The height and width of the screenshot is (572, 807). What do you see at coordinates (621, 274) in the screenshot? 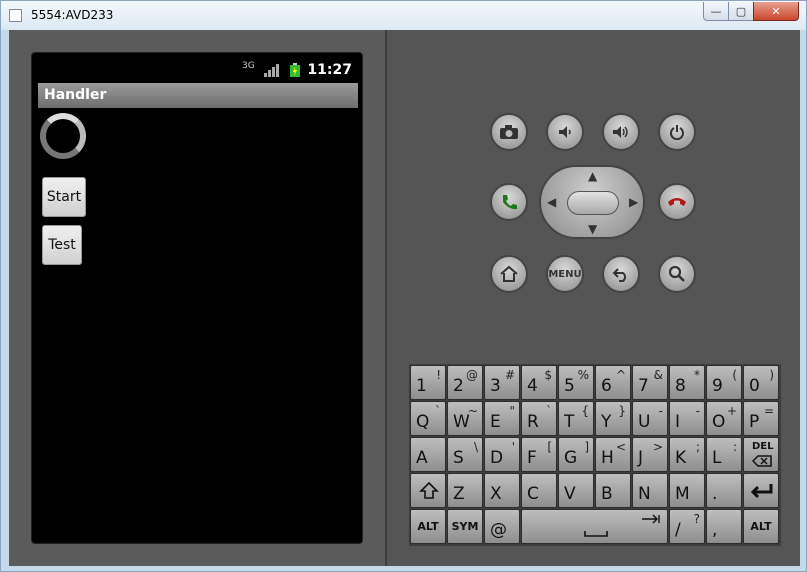
I see `back-button` at bounding box center [621, 274].